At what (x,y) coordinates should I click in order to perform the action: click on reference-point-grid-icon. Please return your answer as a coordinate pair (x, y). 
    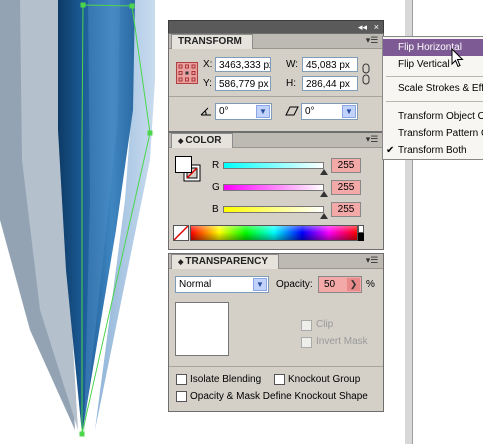
    Looking at the image, I should click on (187, 73).